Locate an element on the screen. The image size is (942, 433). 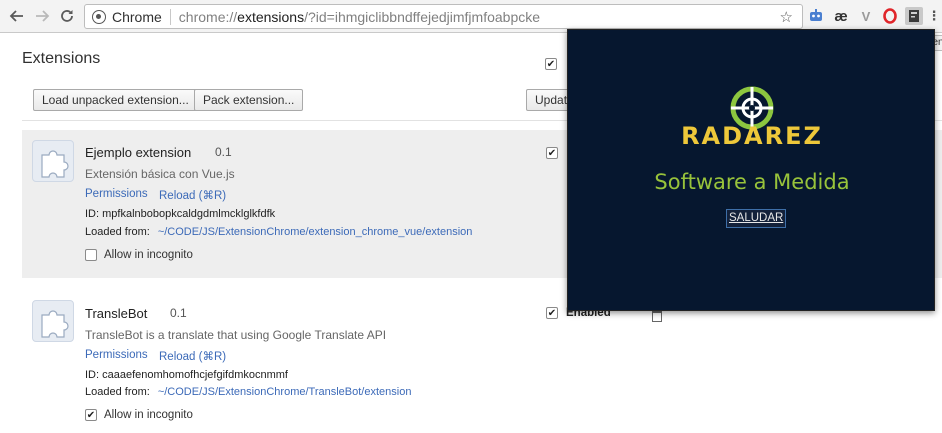
developer-mode-checkbox: ✔ is located at coordinates (551, 64).